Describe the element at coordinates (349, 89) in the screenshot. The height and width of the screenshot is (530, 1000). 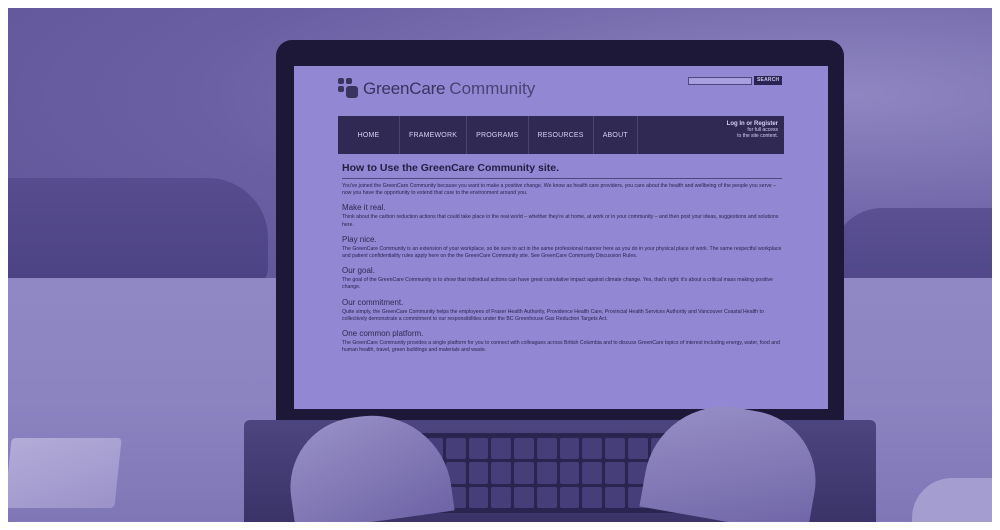
I see `logo-mark-icon` at that location.